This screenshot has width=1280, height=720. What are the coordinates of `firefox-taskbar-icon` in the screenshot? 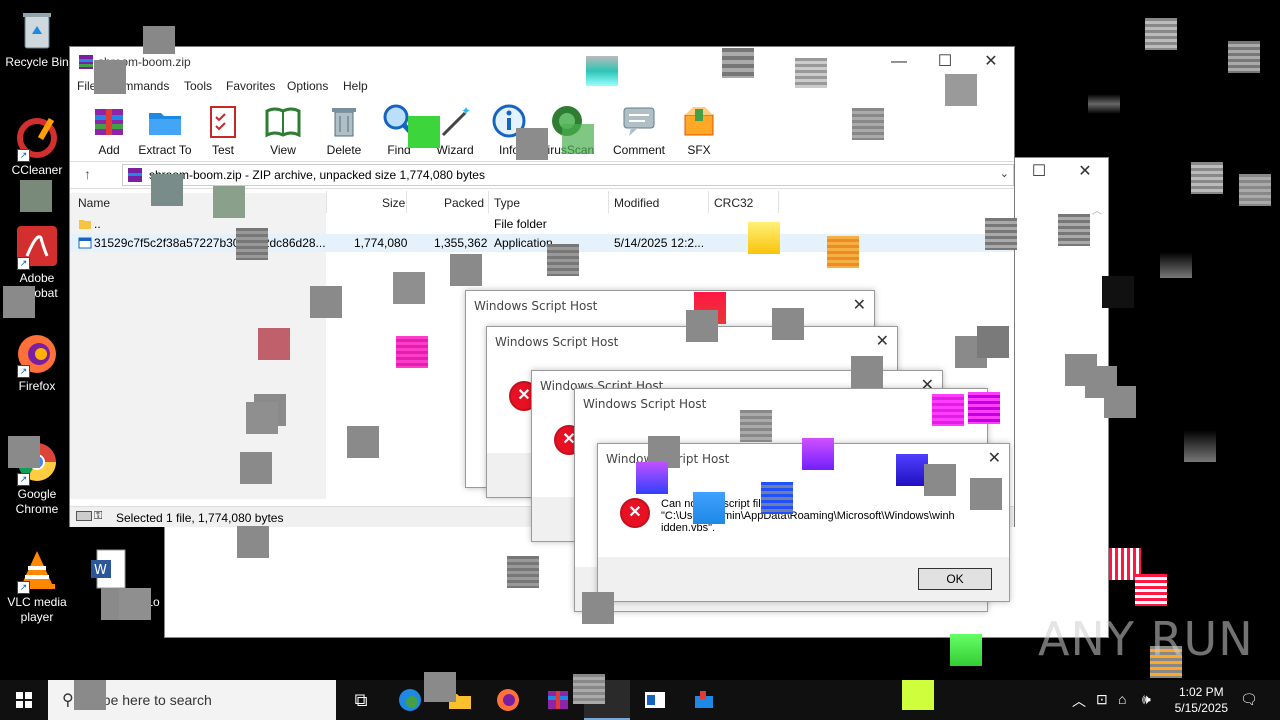 It's located at (509, 700).